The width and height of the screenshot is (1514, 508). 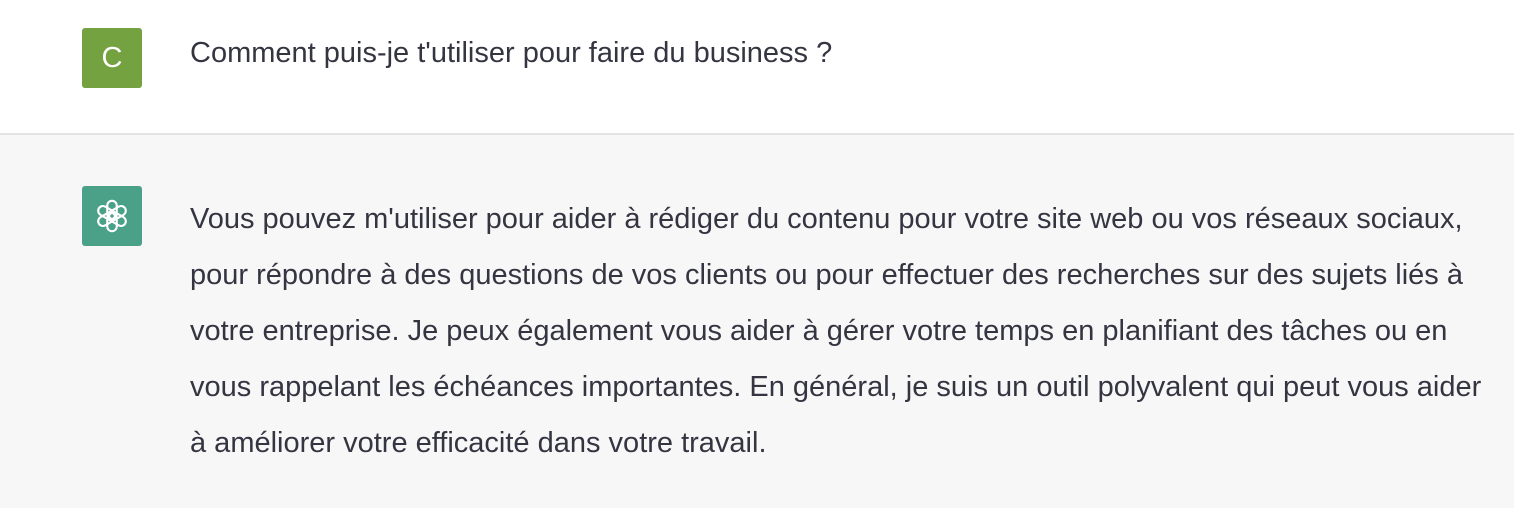 I want to click on user-avatar-initial: C, so click(x=112, y=57).